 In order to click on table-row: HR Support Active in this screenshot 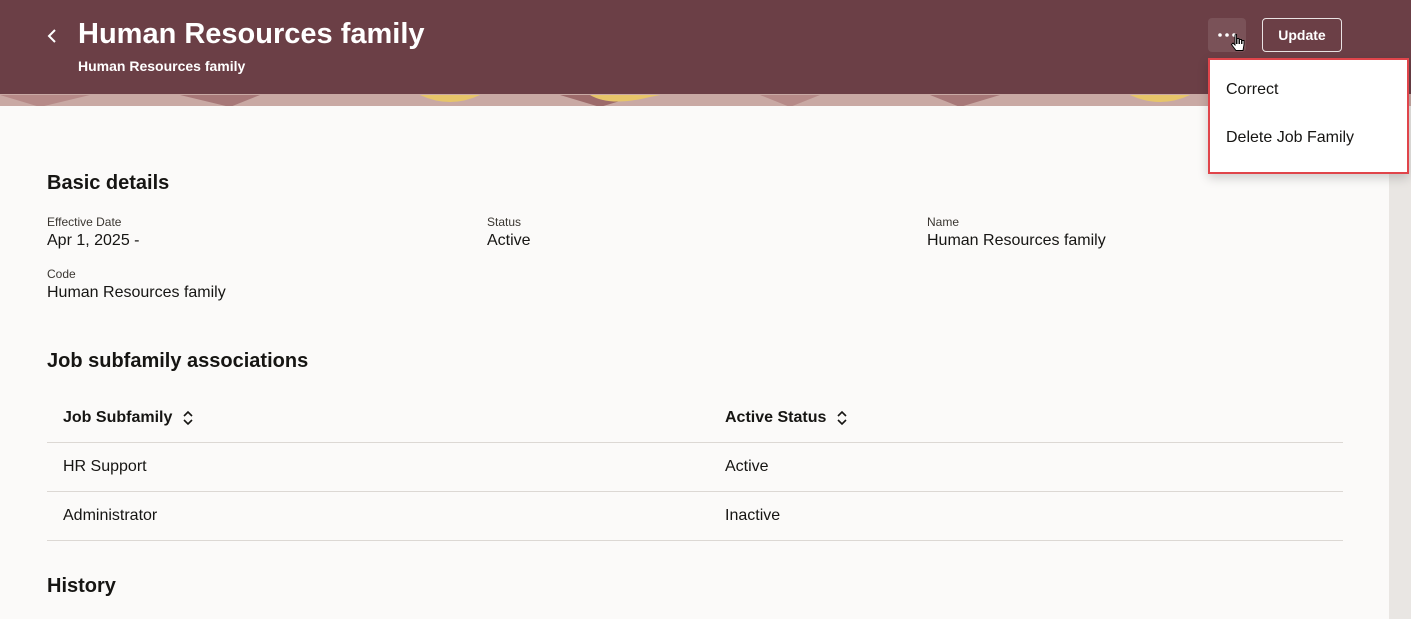, I will do `click(695, 467)`.